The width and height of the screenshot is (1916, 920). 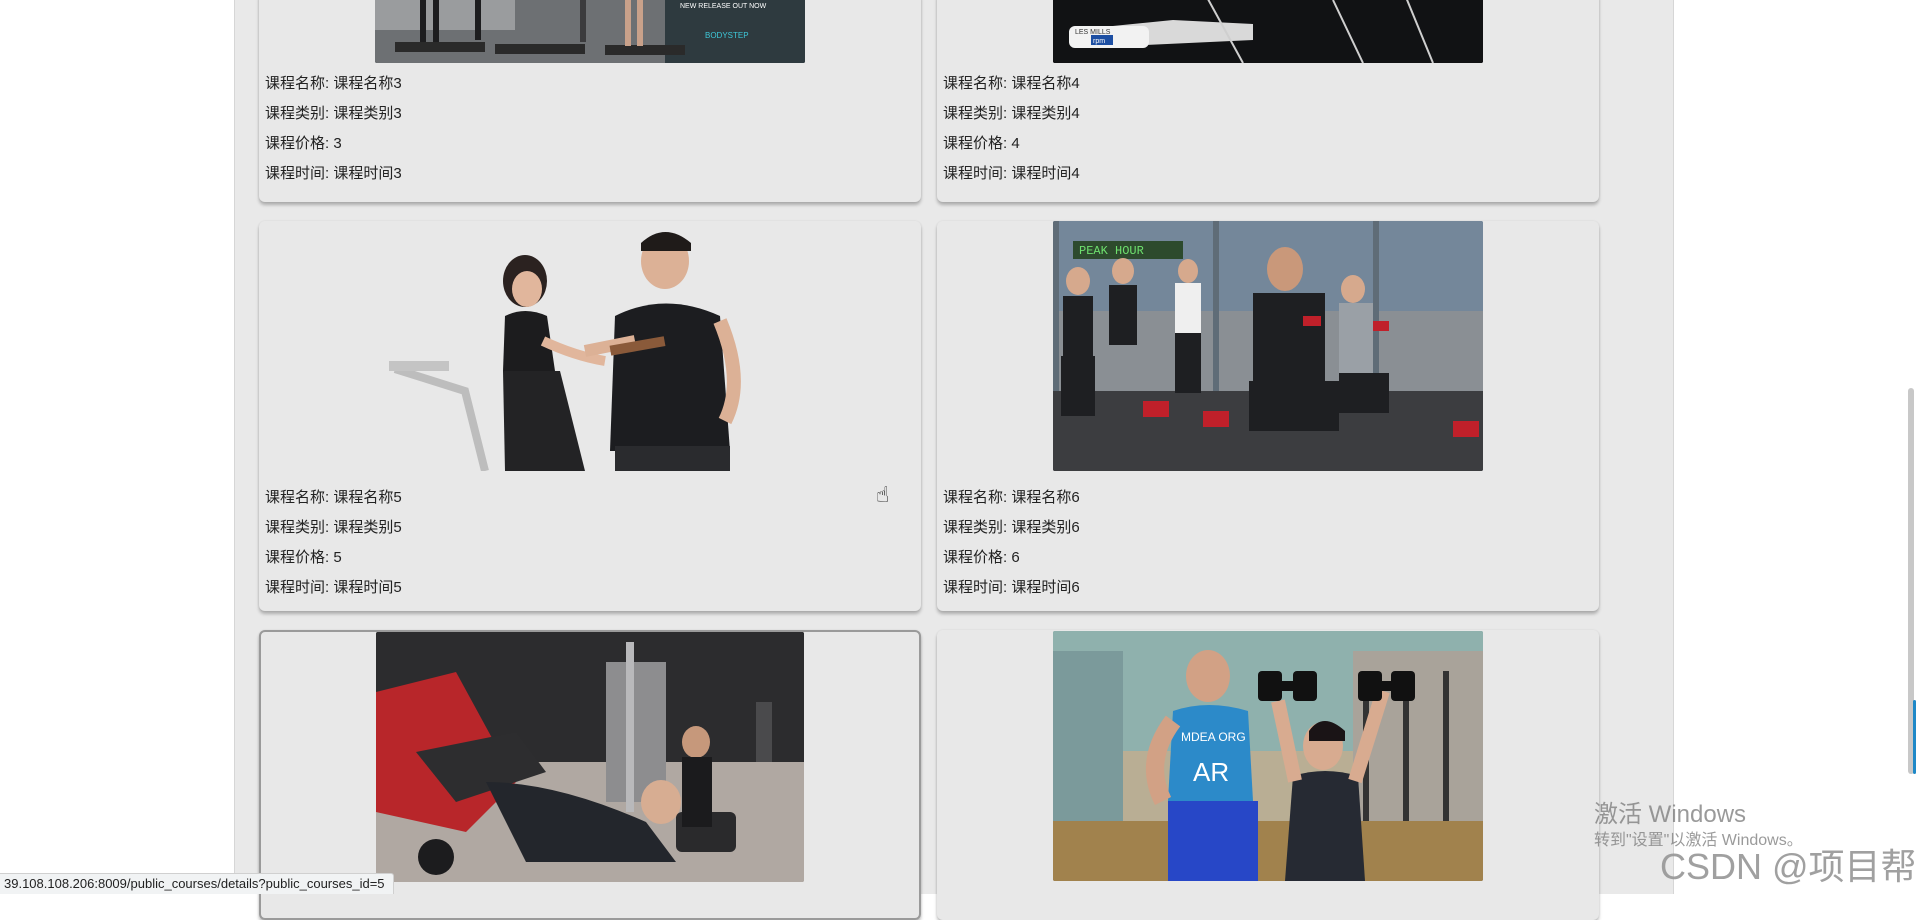 What do you see at coordinates (727, 35) in the screenshot?
I see `svg-text: BODYSTEP` at bounding box center [727, 35].